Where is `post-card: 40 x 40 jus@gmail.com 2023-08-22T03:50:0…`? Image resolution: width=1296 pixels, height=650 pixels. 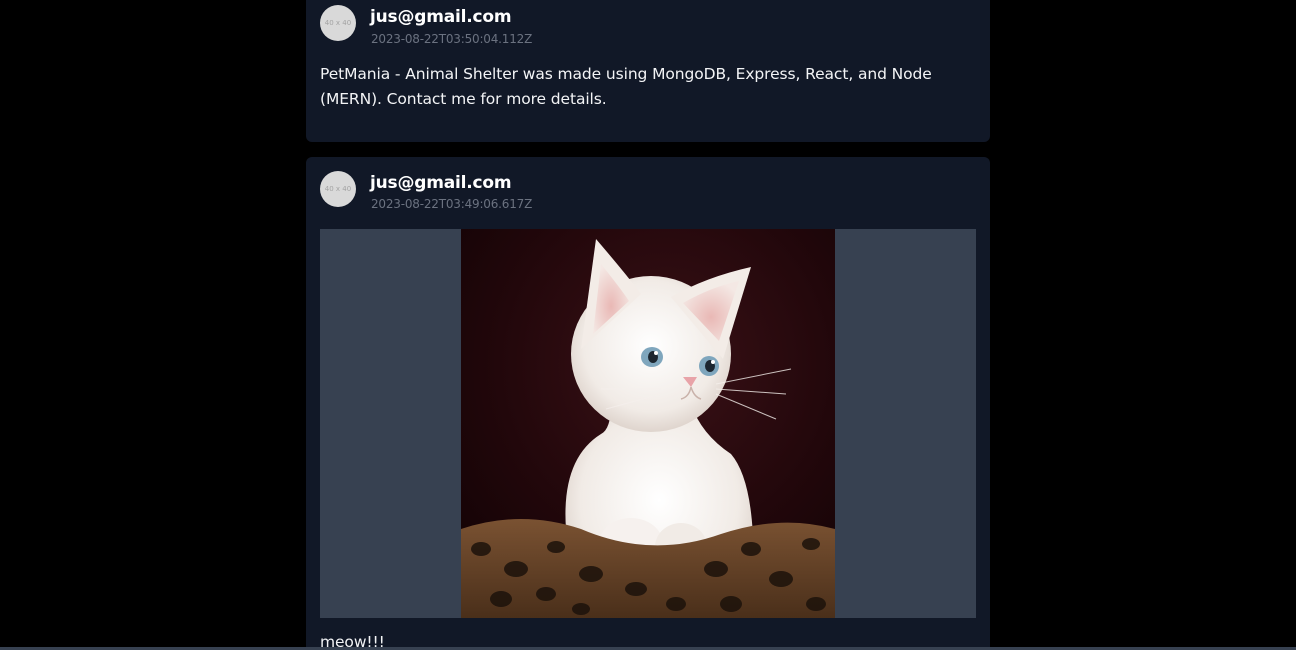 post-card: 40 x 40 jus@gmail.com 2023-08-22T03:50:0… is located at coordinates (648, 71).